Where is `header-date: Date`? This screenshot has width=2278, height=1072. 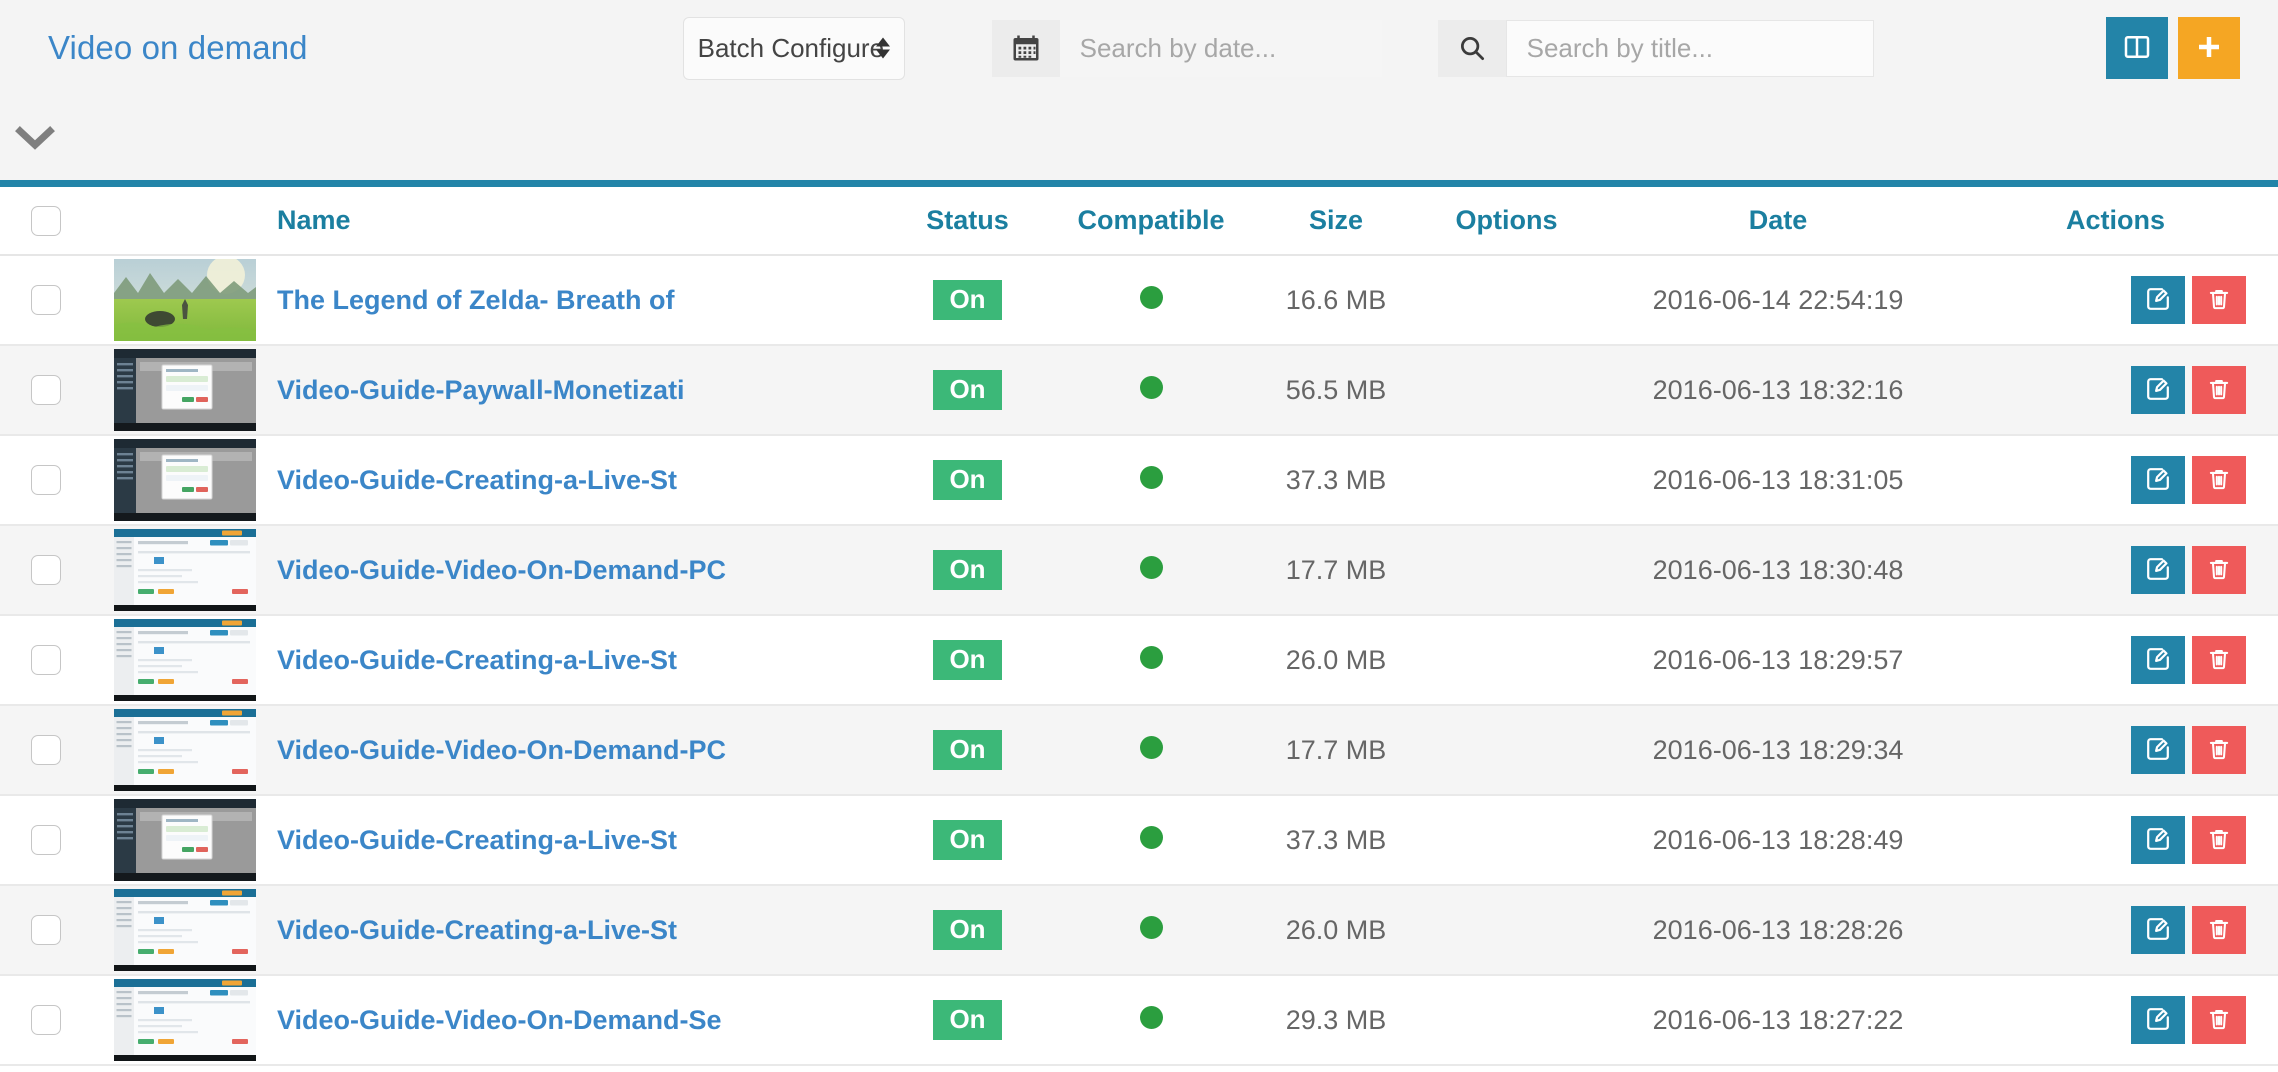 header-date: Date is located at coordinates (1778, 221).